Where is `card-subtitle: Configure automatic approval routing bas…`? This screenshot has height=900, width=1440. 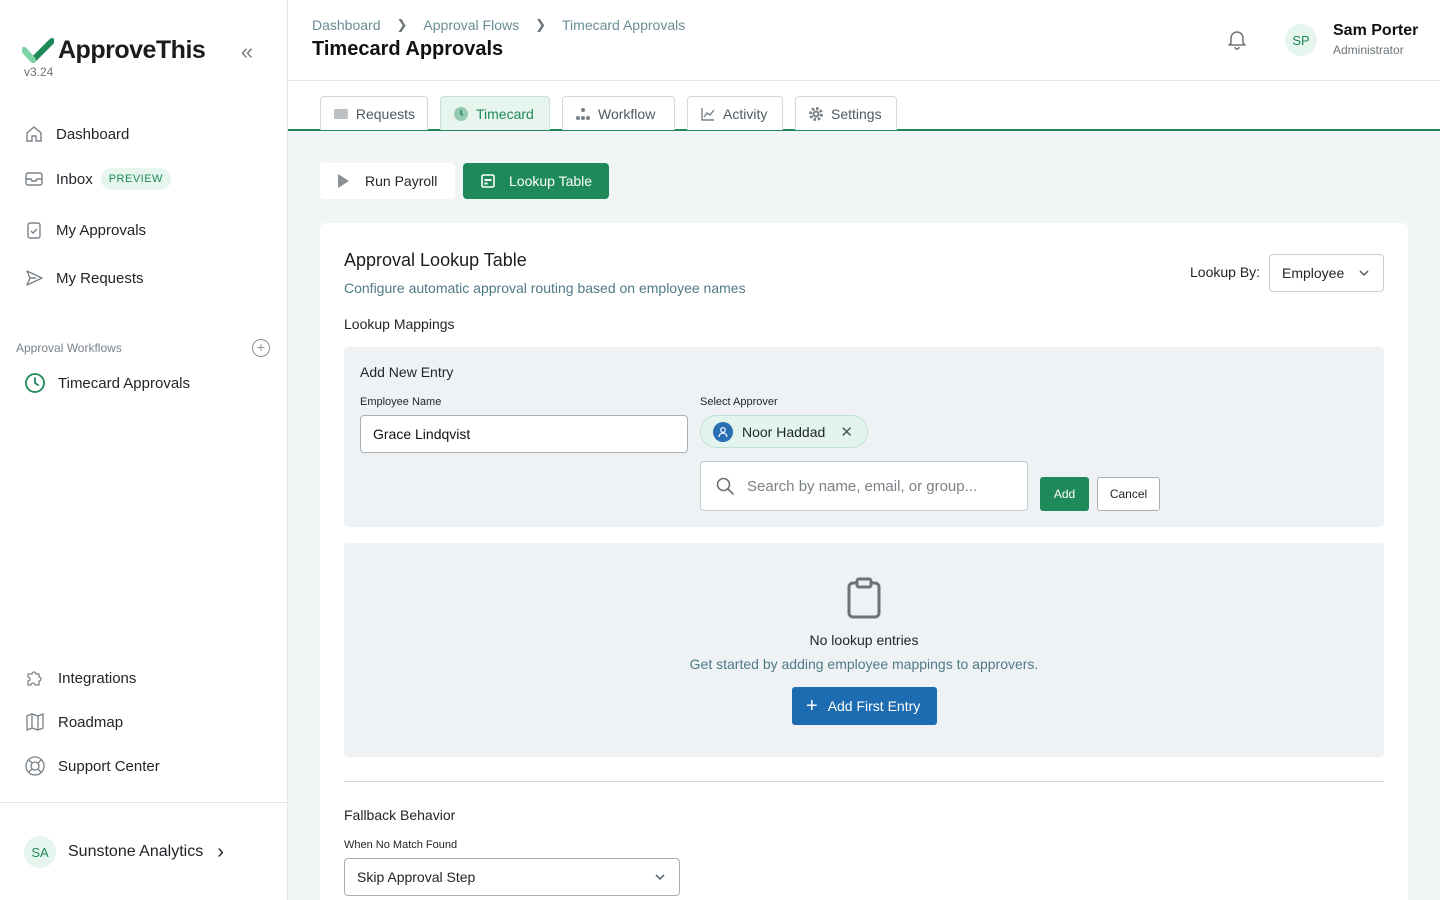 card-subtitle: Configure automatic approval routing bas… is located at coordinates (545, 288).